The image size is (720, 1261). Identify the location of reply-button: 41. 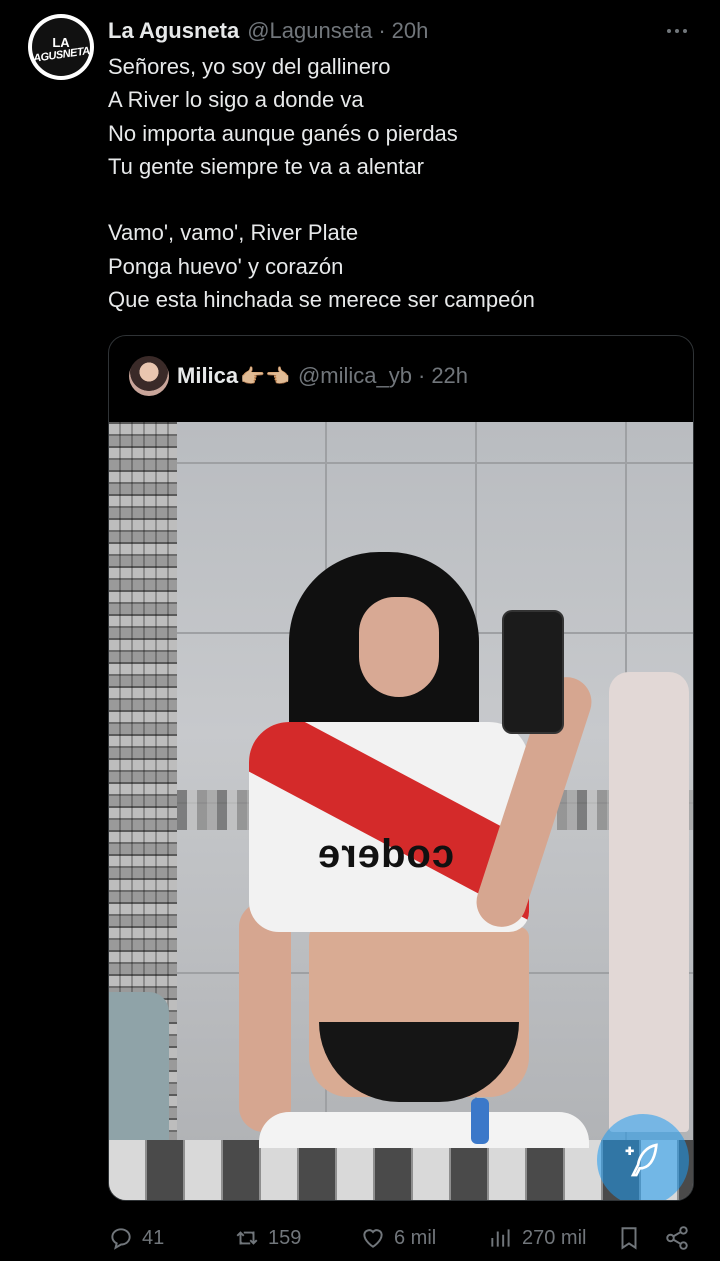
(136, 1238).